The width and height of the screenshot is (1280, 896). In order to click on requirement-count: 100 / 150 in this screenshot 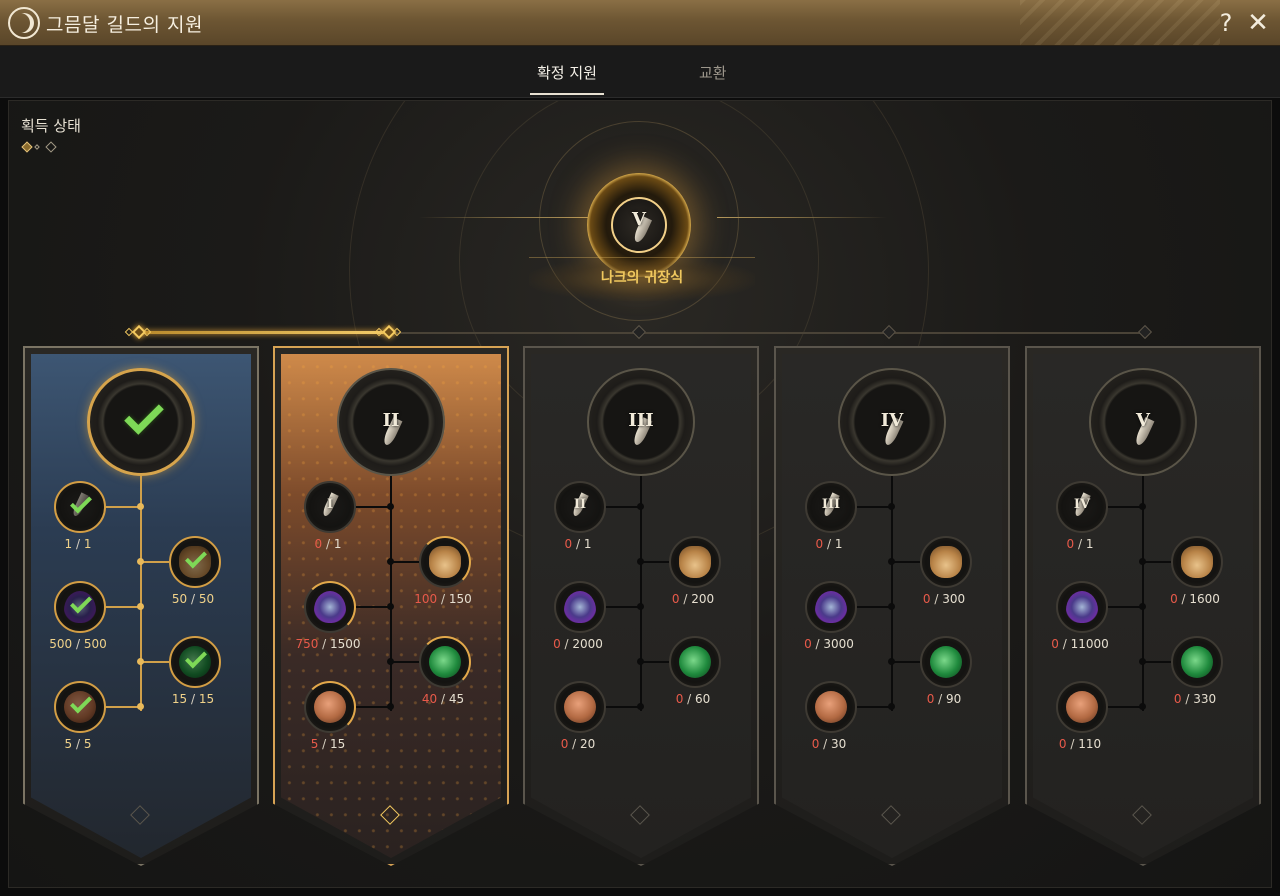, I will do `click(443, 599)`.